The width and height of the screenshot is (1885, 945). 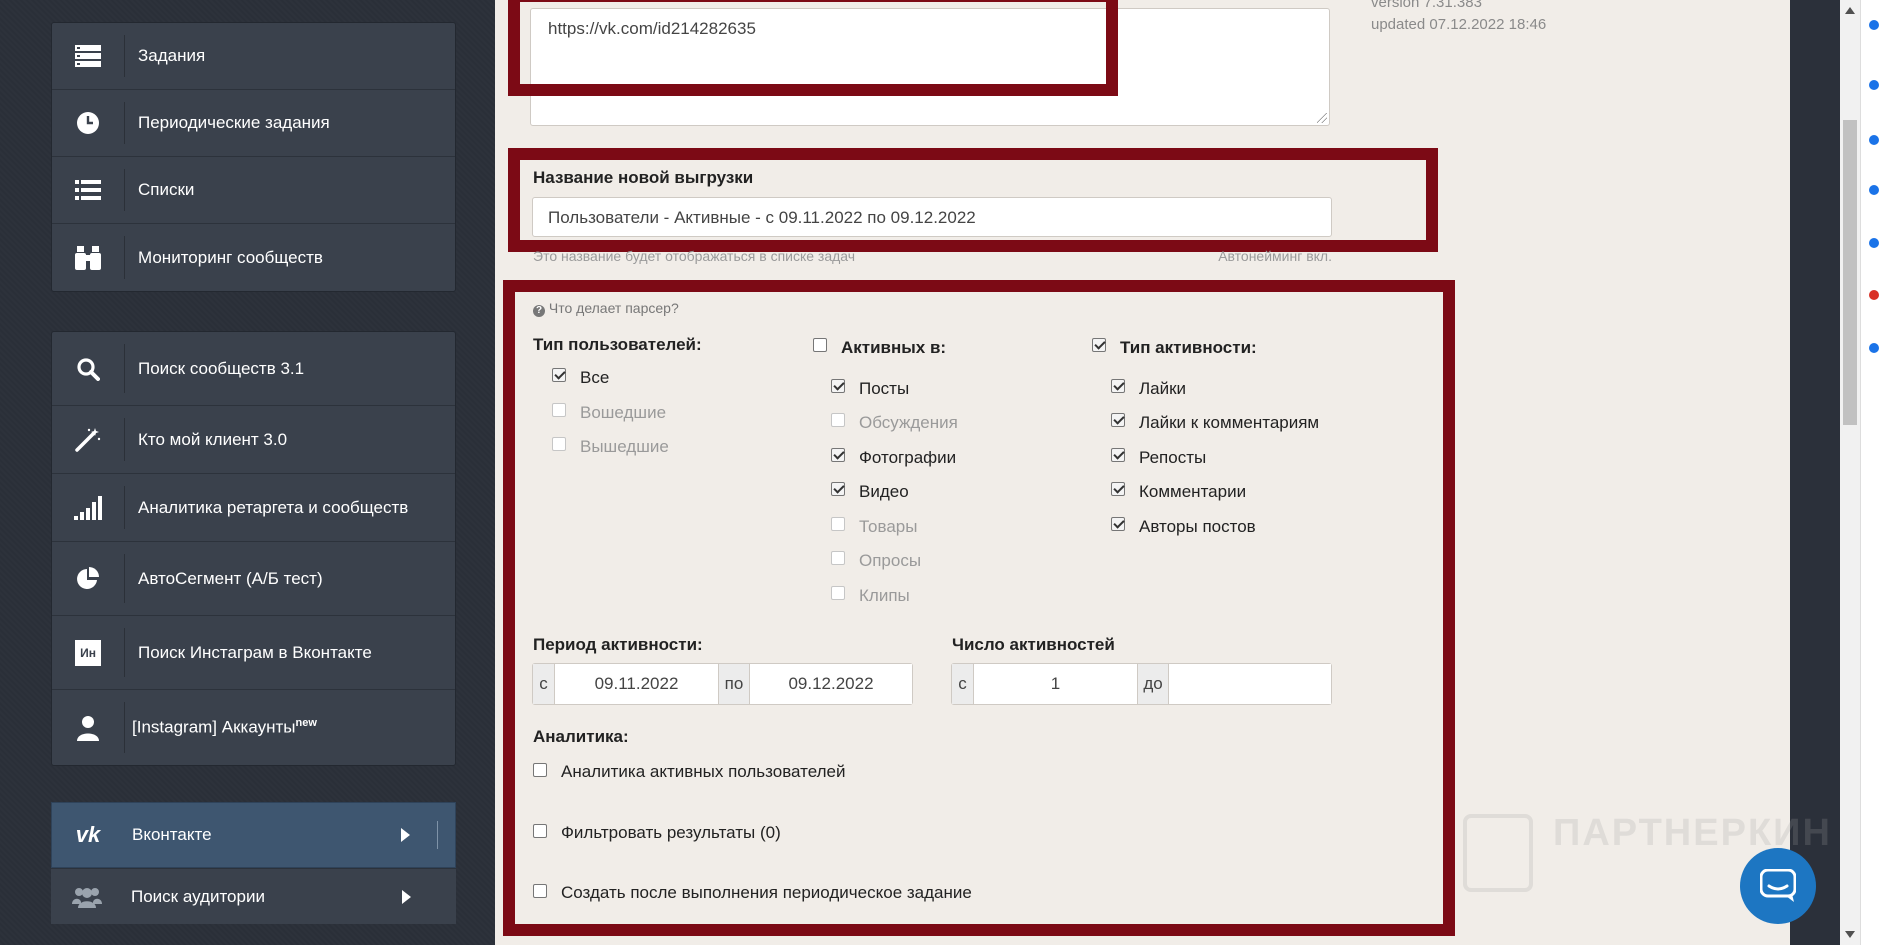 I want to click on active-in-video-checkbox, so click(x=838, y=489).